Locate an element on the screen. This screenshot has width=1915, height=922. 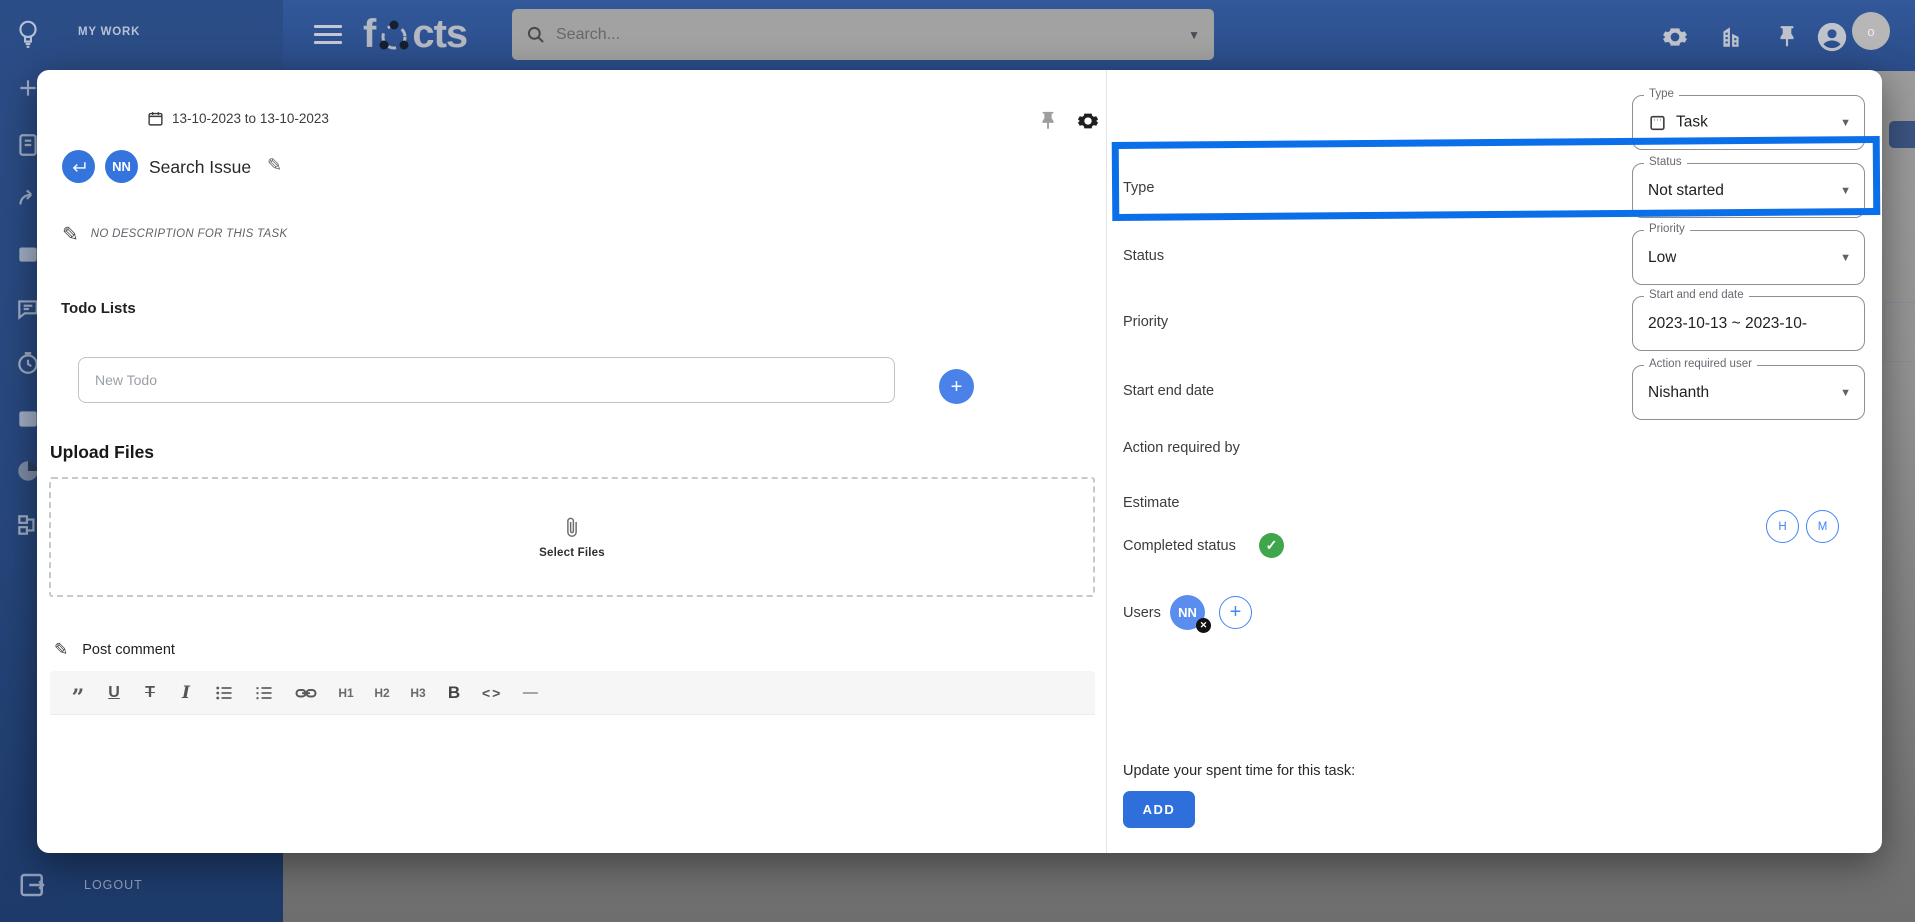
check-glyph: ✓ is located at coordinates (1271, 545).